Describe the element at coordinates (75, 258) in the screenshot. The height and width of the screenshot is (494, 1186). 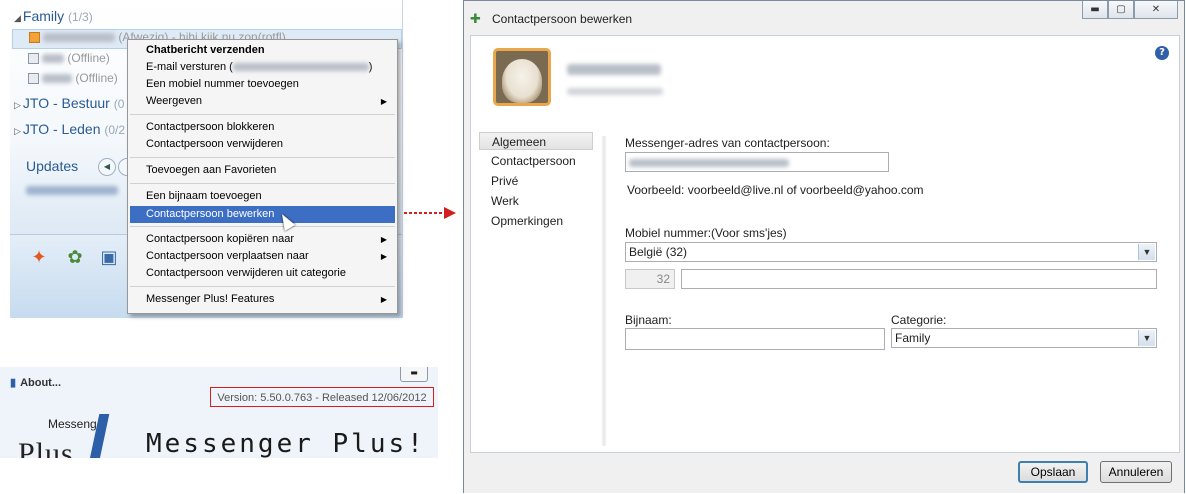
I see `people-icon: ✿` at that location.